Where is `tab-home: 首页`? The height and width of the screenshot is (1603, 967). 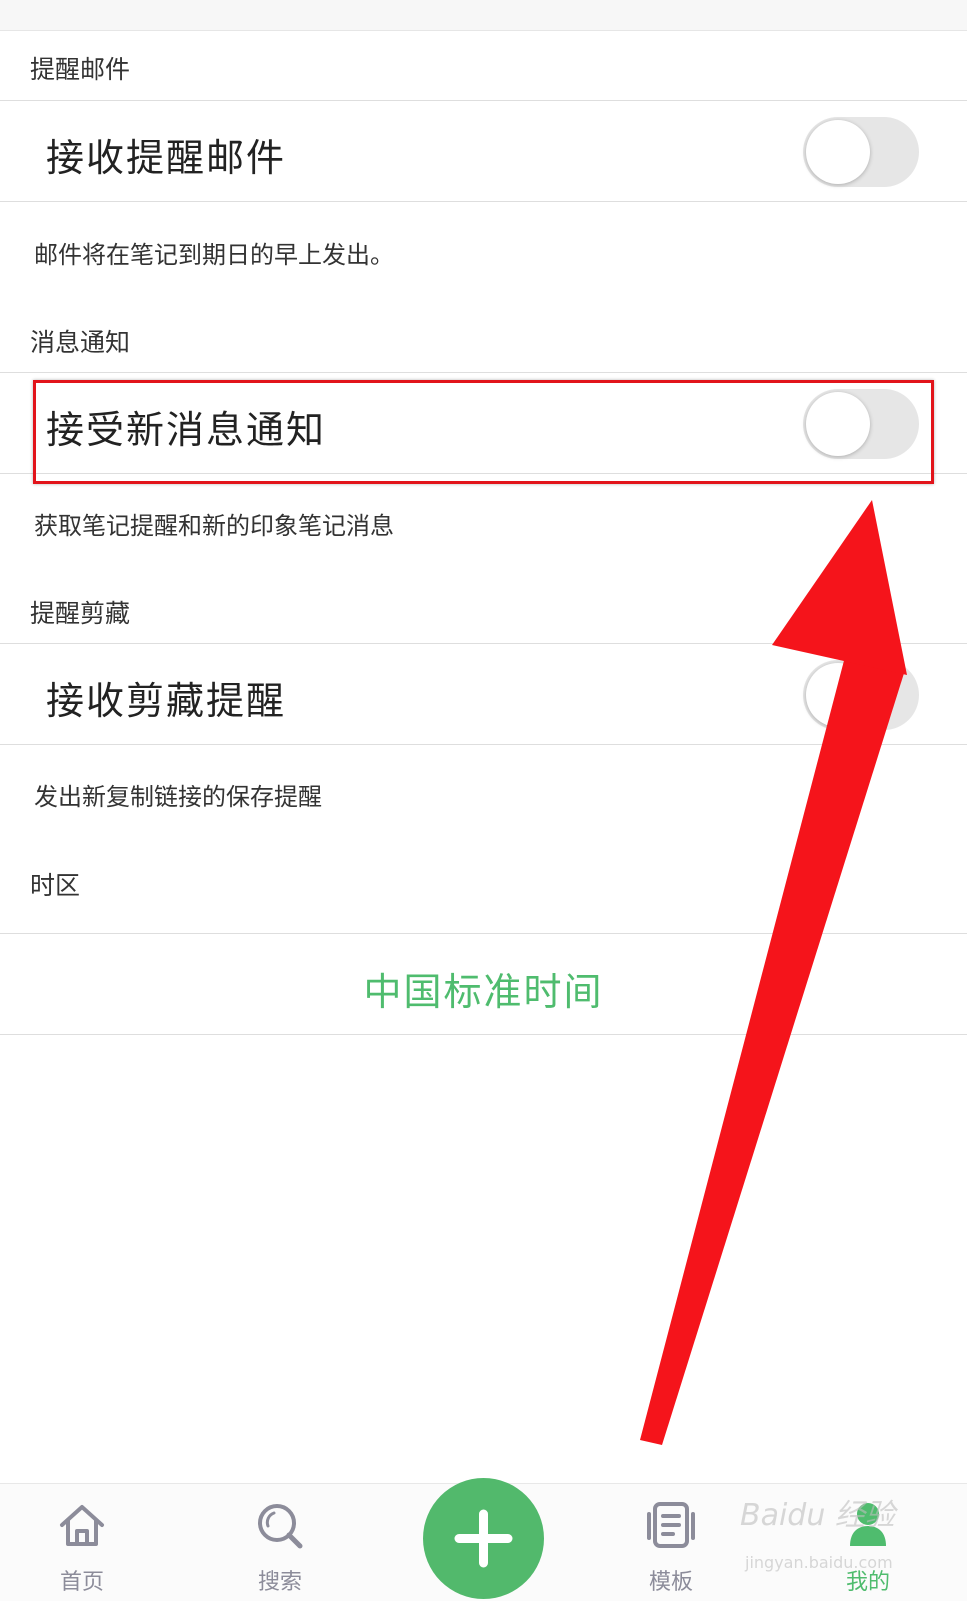
tab-home: 首页 is located at coordinates (82, 1542).